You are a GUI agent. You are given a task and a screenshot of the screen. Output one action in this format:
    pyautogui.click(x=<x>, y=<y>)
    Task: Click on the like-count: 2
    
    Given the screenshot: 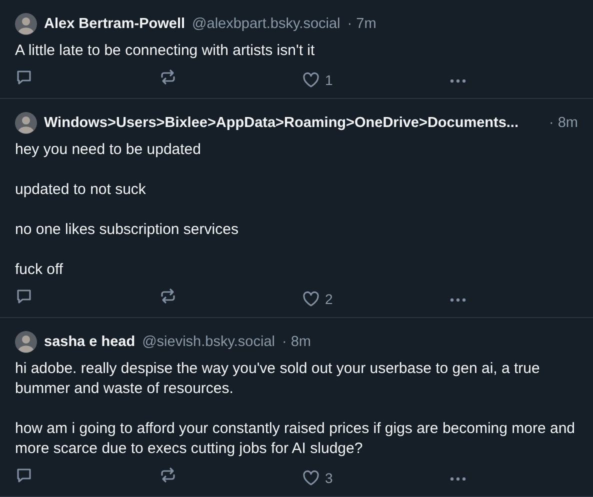 What is the action you would take?
    pyautogui.click(x=329, y=298)
    